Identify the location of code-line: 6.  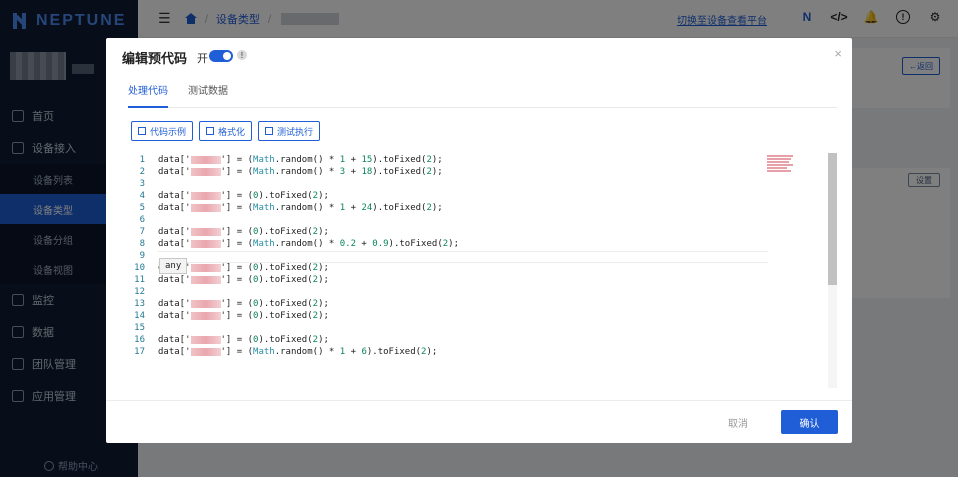
(138, 220).